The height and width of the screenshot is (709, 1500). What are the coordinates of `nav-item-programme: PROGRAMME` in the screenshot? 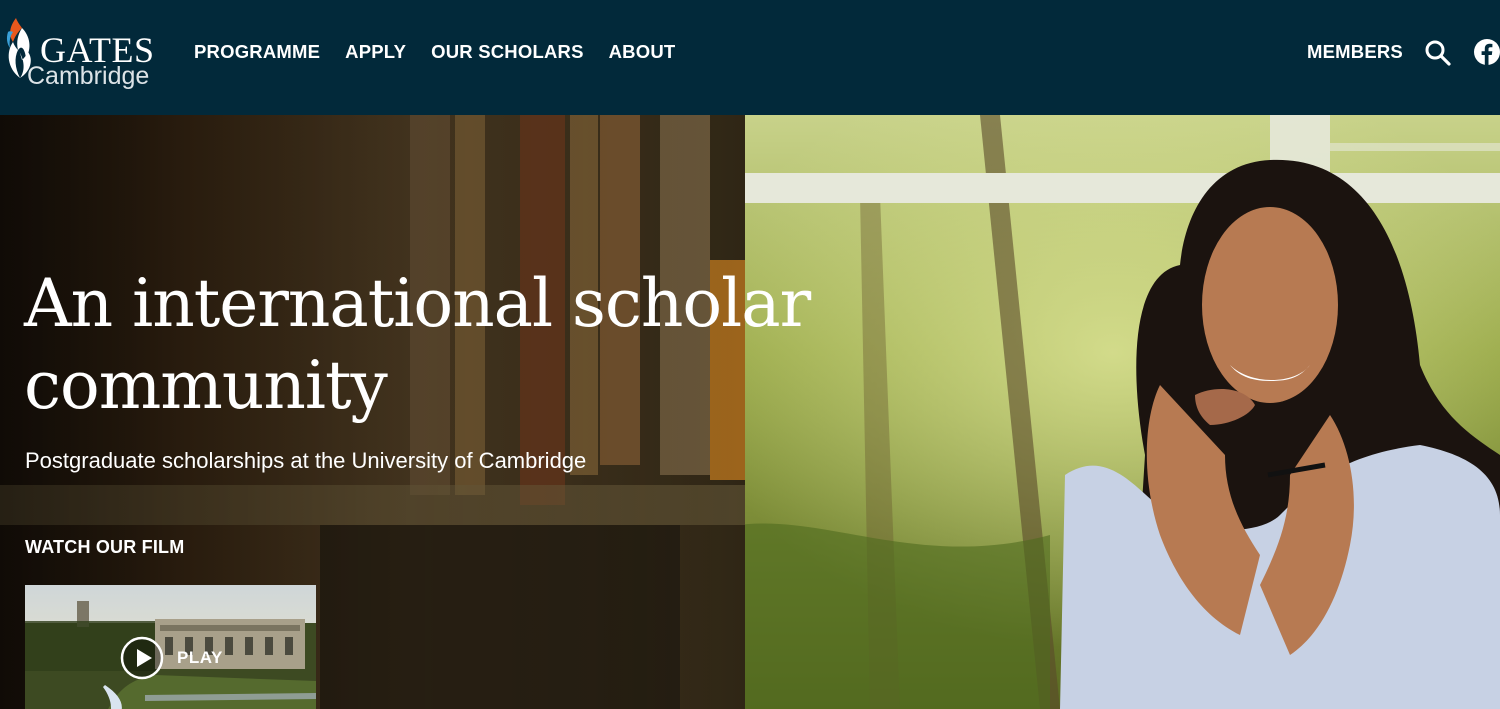 It's located at (257, 52).